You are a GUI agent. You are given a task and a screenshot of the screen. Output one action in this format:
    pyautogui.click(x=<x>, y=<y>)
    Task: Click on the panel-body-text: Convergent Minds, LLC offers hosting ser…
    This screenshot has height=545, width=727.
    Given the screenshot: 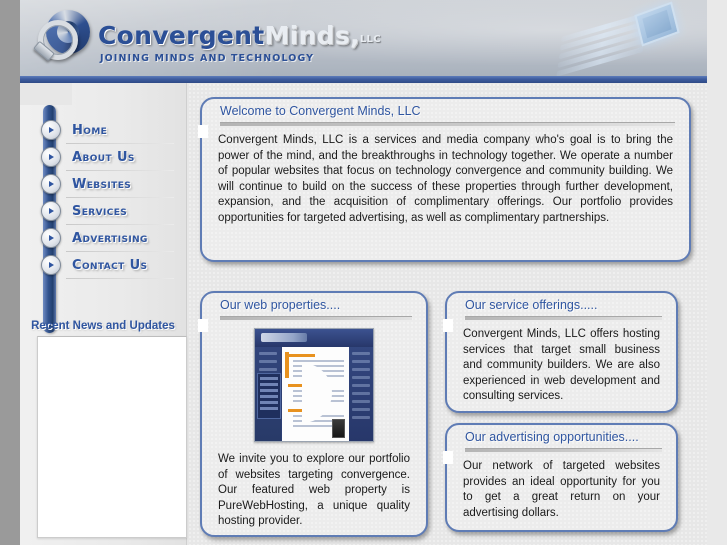 What is the action you would take?
    pyautogui.click(x=561, y=365)
    